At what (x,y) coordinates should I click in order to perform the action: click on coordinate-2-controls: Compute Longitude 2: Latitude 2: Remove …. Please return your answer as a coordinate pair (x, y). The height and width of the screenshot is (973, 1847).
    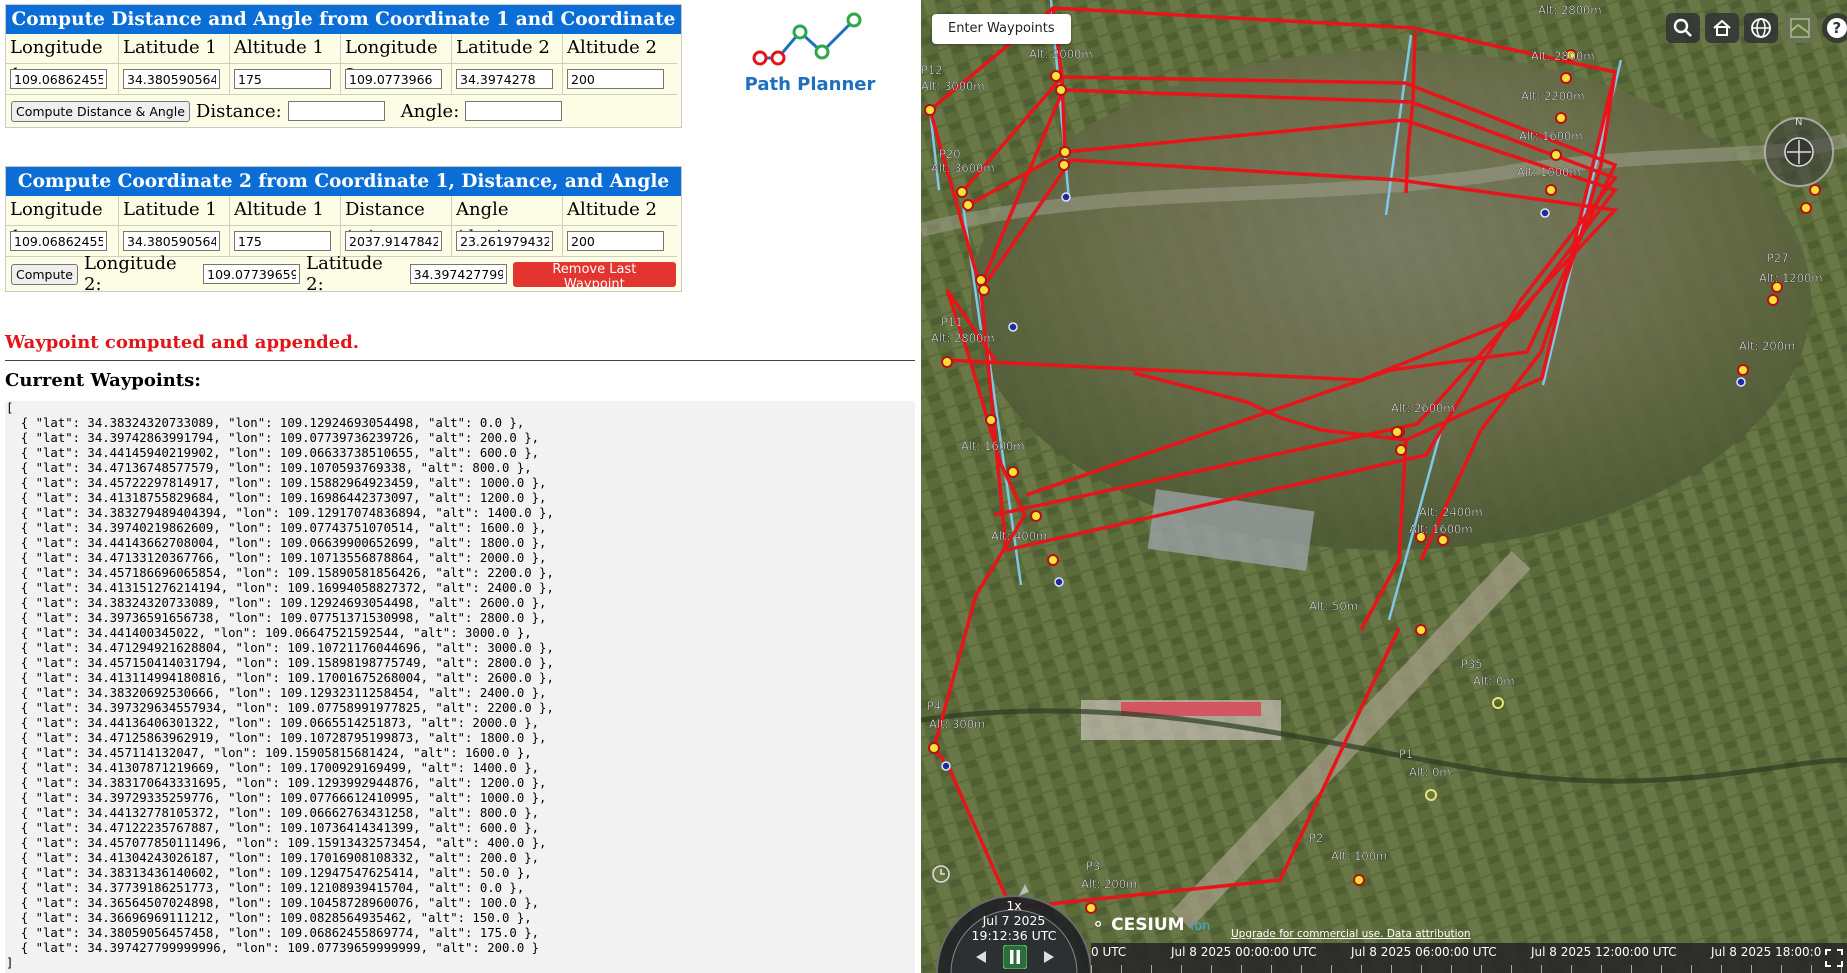
    Looking at the image, I should click on (343, 274).